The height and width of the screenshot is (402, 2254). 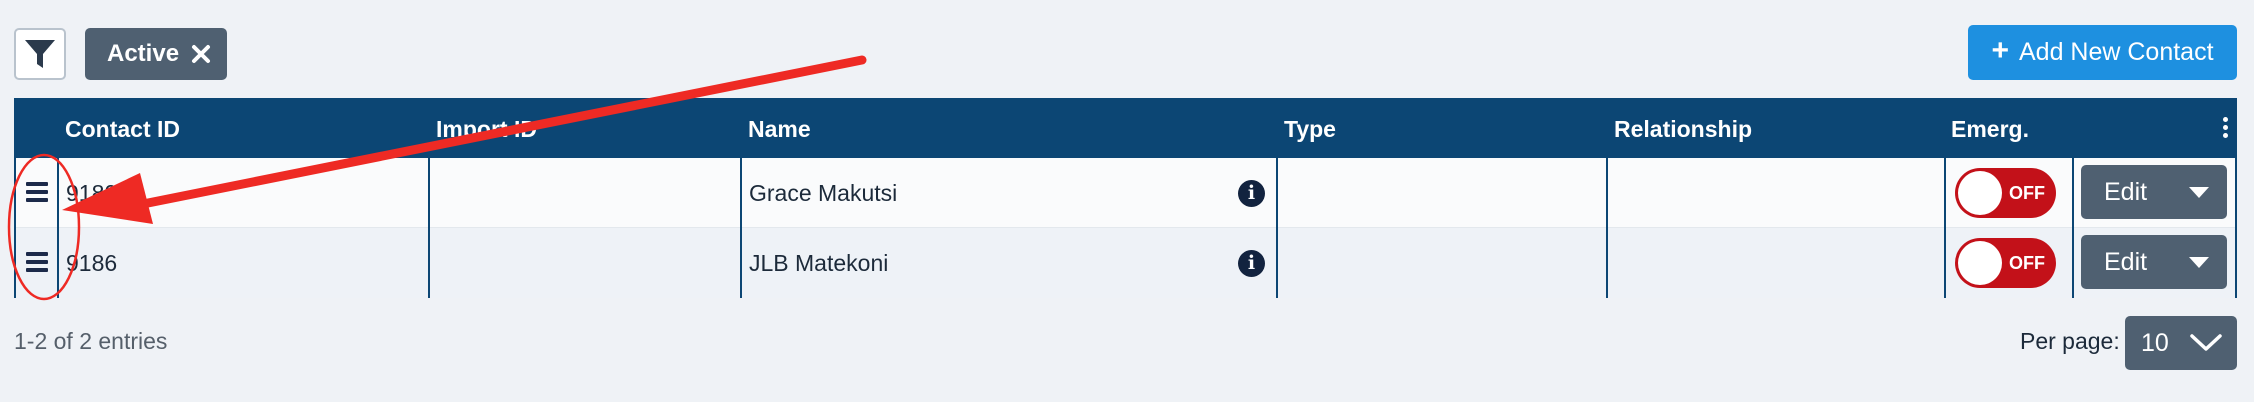 I want to click on name-cell: Grace Makutsi, so click(x=823, y=193).